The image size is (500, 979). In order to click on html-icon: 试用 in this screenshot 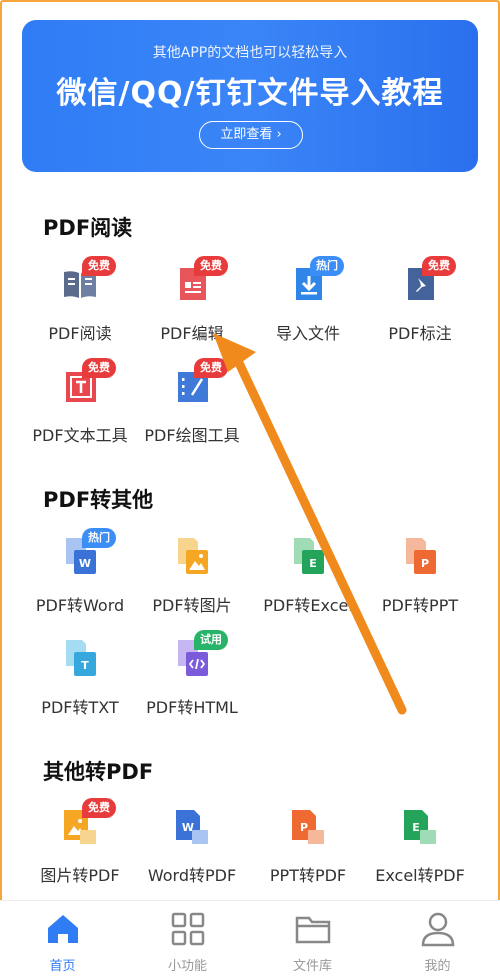, I will do `click(199, 655)`.